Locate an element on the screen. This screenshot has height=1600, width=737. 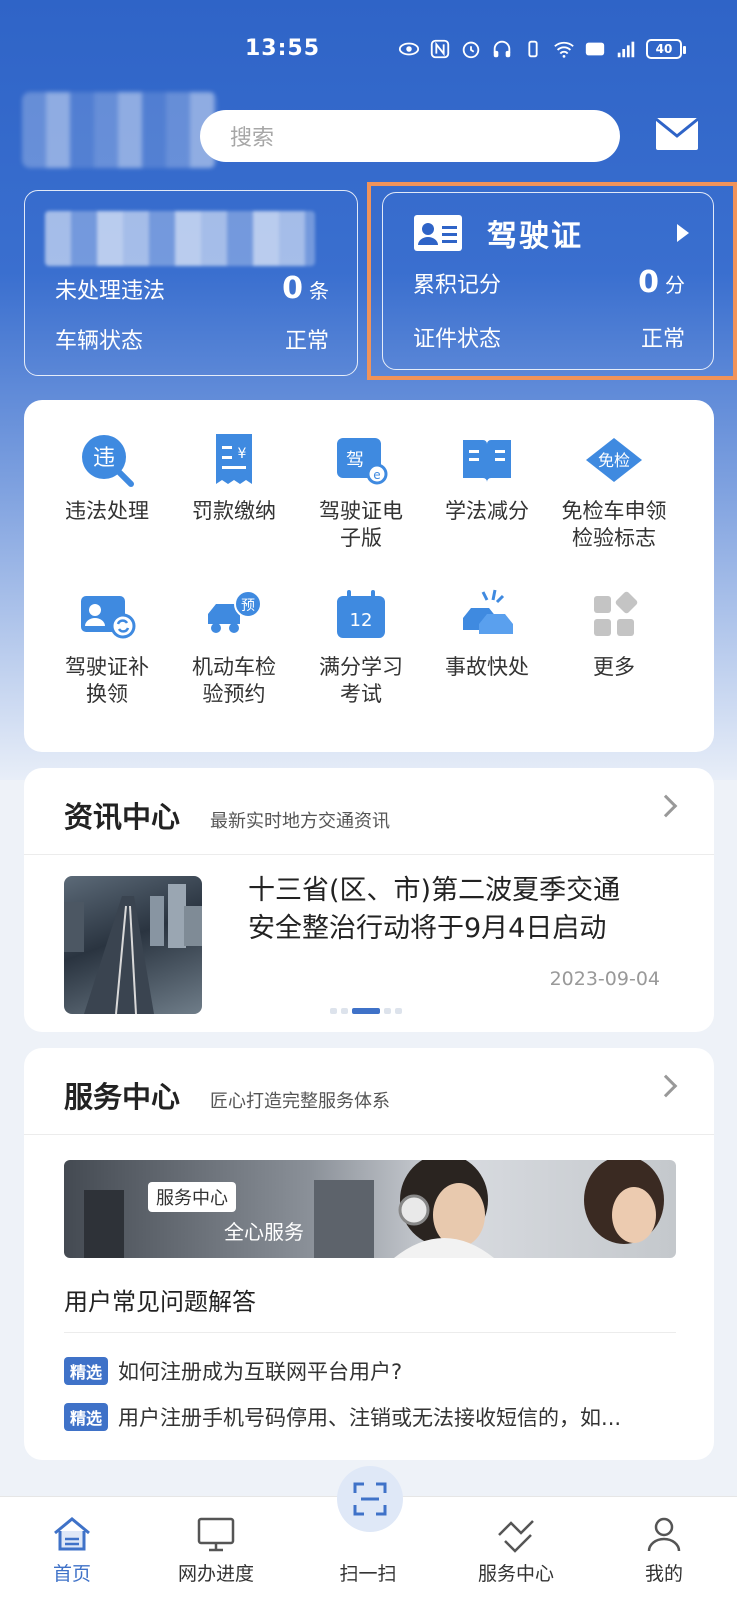
exempt-badge-icon: 免检 is located at coordinates (614, 460).